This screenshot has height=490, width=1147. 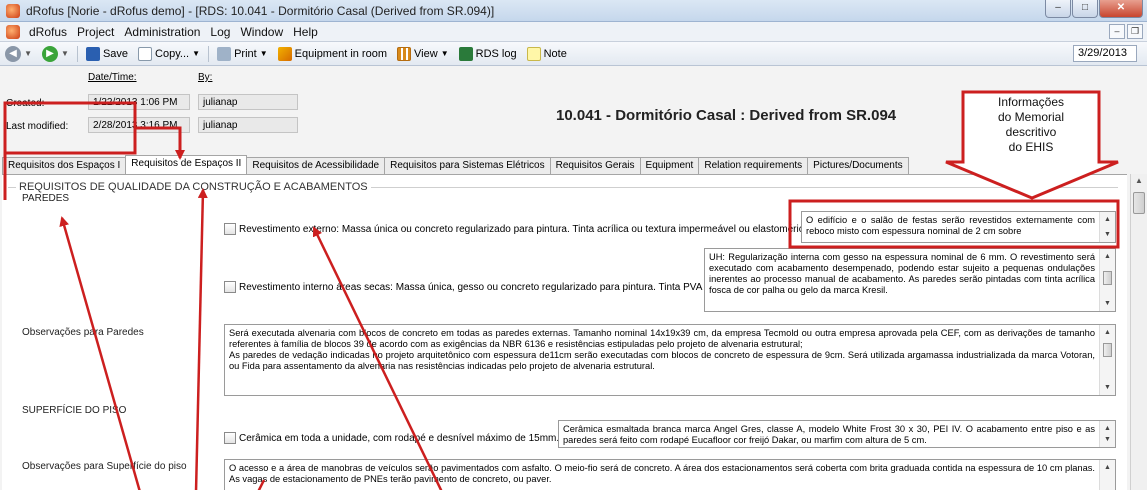 I want to click on window-controls: – □ ✕, so click(x=1094, y=9).